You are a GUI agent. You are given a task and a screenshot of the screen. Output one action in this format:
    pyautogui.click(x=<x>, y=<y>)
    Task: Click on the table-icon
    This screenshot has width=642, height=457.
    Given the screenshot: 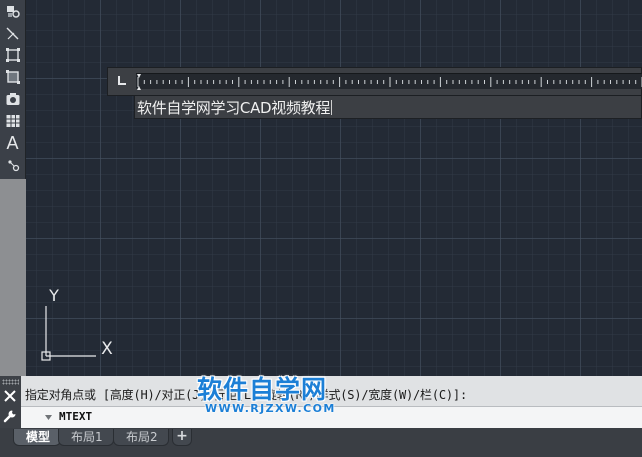 What is the action you would take?
    pyautogui.click(x=12, y=121)
    